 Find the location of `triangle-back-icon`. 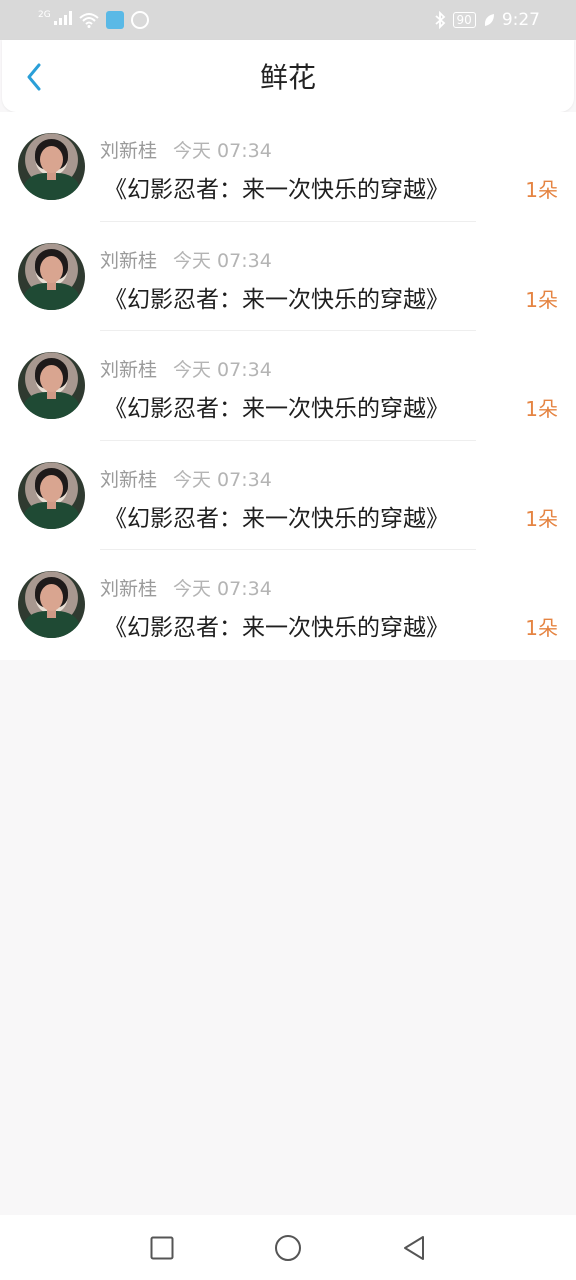

triangle-back-icon is located at coordinates (414, 1247).